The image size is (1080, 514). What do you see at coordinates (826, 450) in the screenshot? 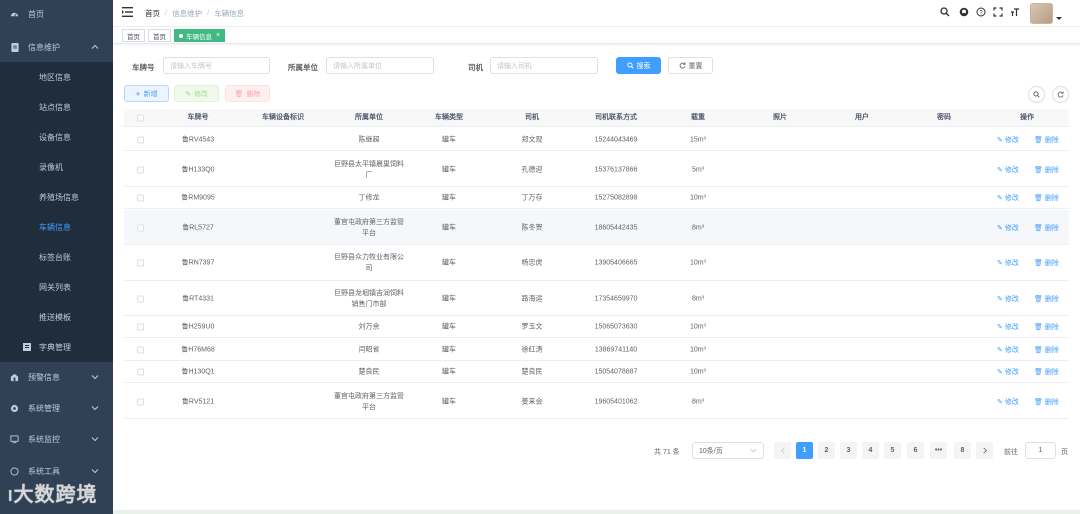
I see `page-button: 2` at bounding box center [826, 450].